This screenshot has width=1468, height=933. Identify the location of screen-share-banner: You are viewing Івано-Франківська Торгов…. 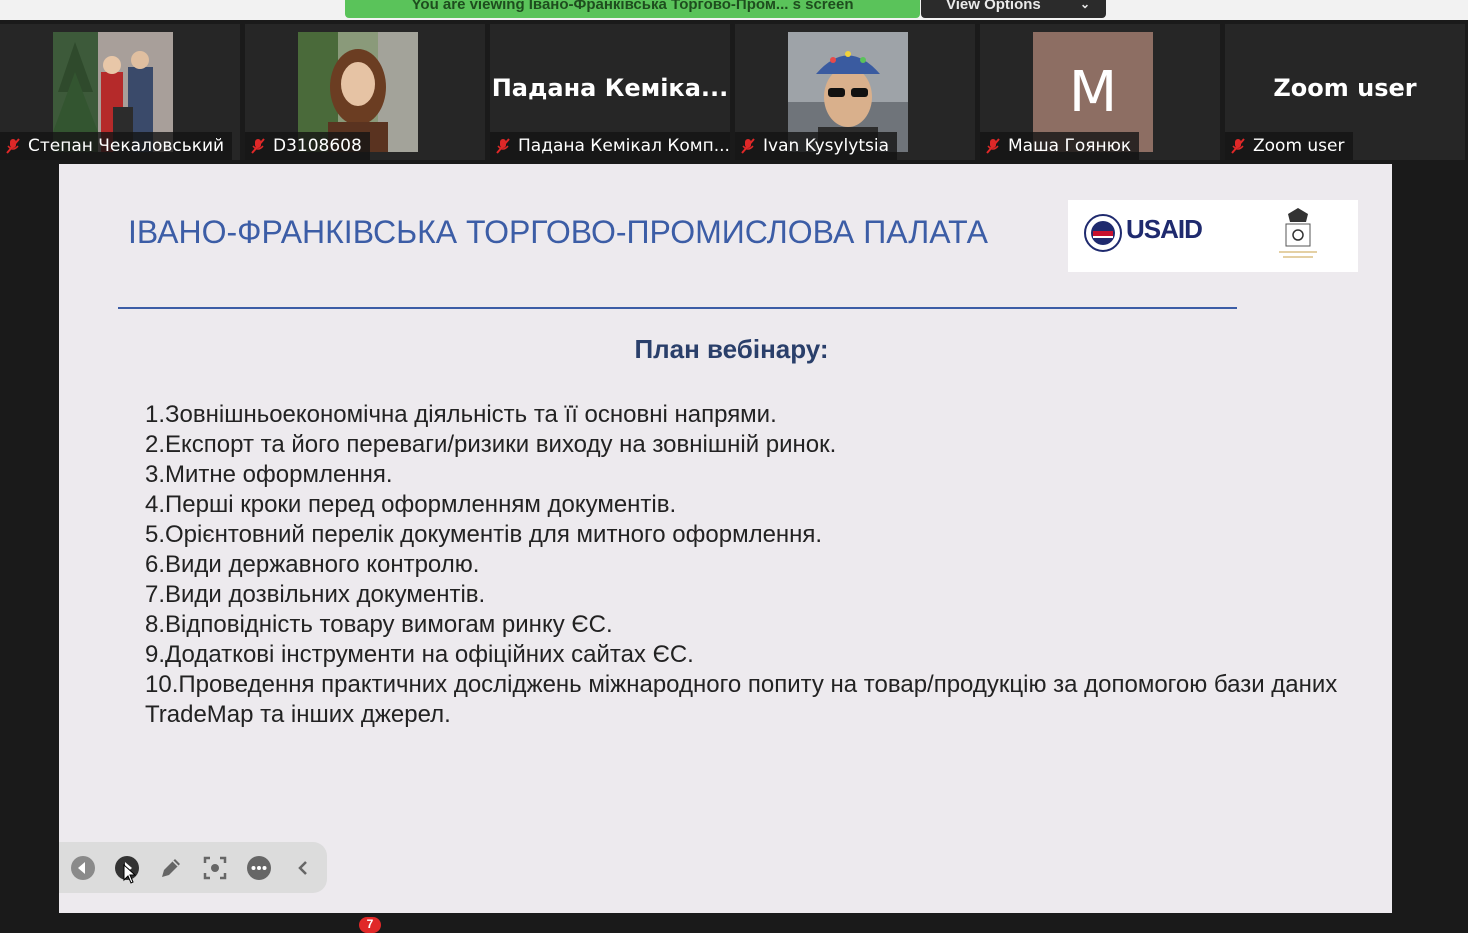
(632, 9).